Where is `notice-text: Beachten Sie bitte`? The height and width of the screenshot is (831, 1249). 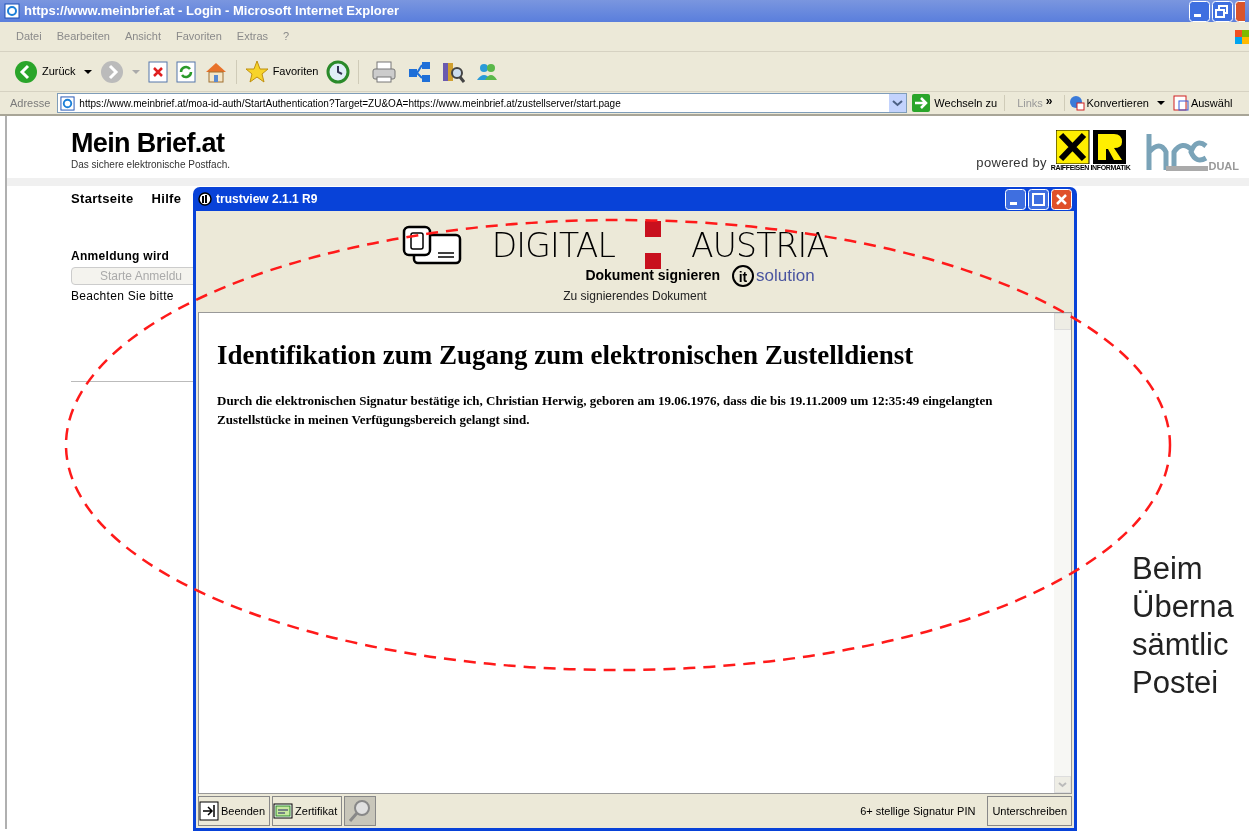 notice-text: Beachten Sie bitte is located at coordinates (122, 296).